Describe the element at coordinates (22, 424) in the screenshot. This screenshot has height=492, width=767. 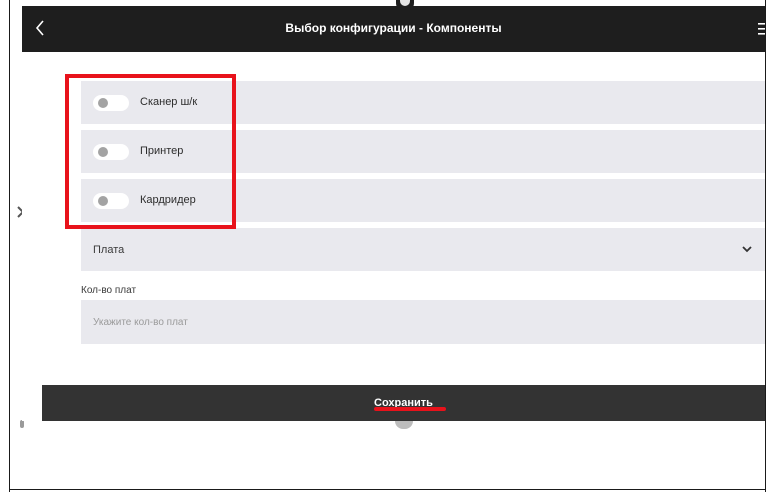
I see `side-handle` at that location.